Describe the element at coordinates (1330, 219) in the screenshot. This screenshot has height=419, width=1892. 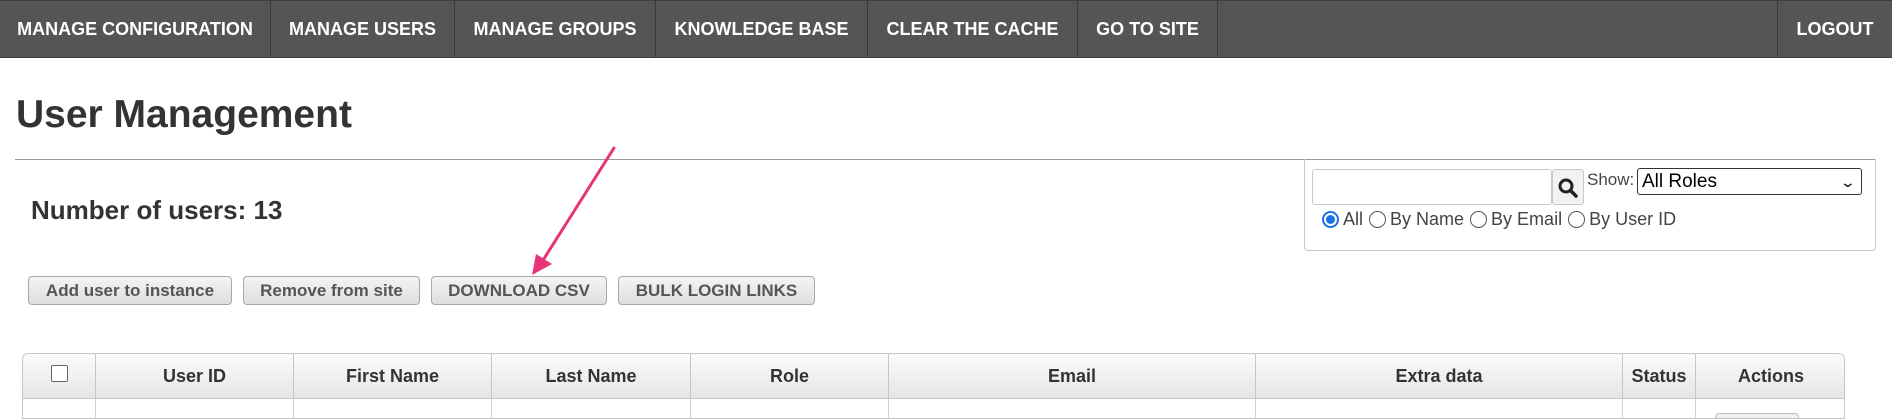
I see `filter-all-radio` at that location.